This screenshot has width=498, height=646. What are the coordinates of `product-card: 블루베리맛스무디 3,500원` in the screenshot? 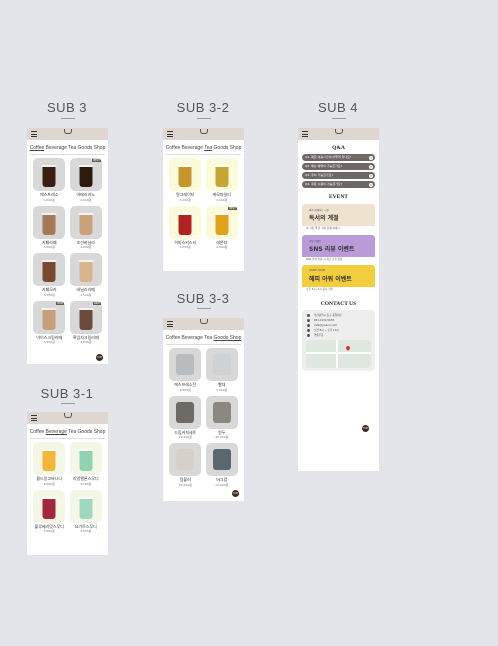 It's located at (49, 511).